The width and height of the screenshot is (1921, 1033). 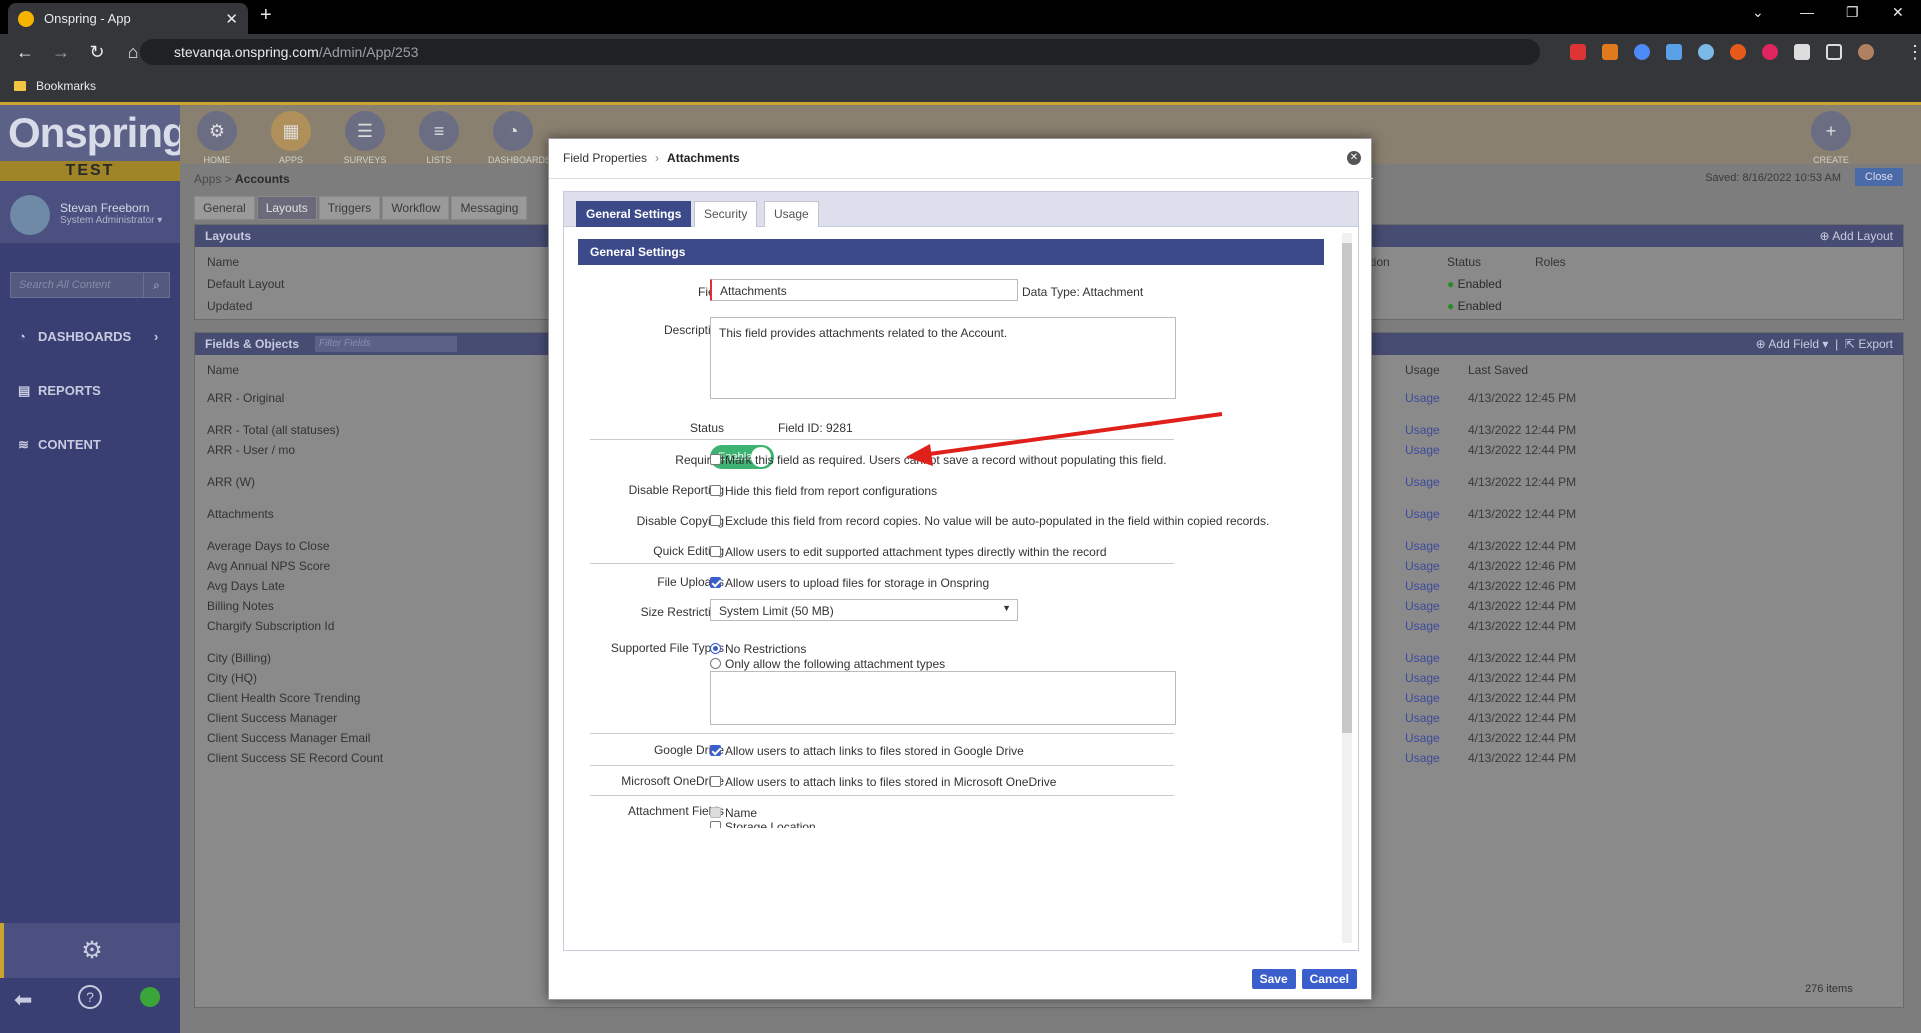 What do you see at coordinates (246, 586) in the screenshot?
I see `table-row: Avg Days Late` at bounding box center [246, 586].